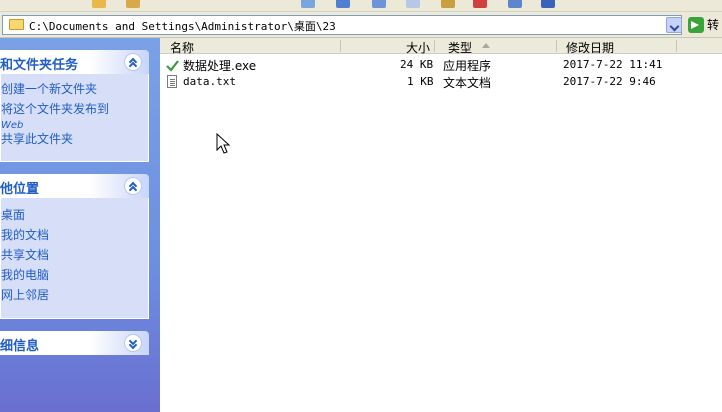  Describe the element at coordinates (209, 81) in the screenshot. I see `file-name: data.txt` at that location.